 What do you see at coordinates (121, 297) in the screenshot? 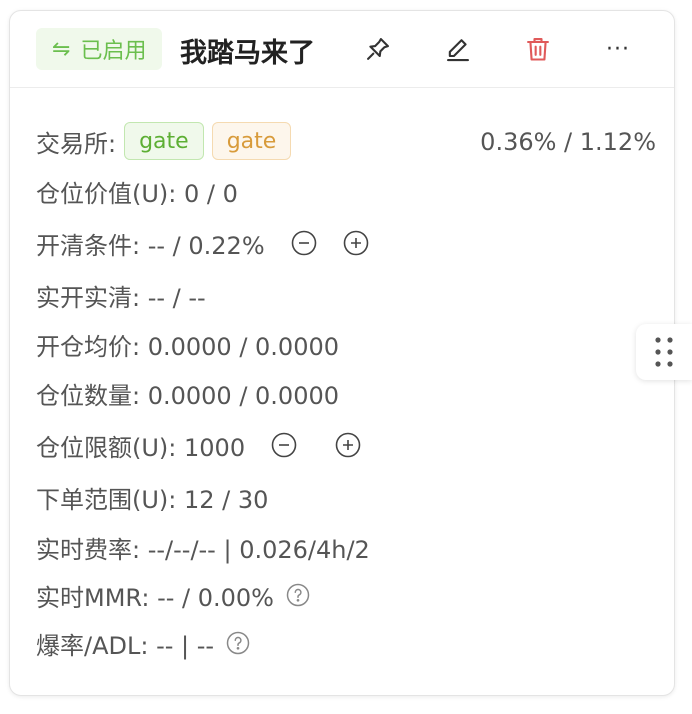
I see `actual-open-close: 实开实清: -- / --` at bounding box center [121, 297].